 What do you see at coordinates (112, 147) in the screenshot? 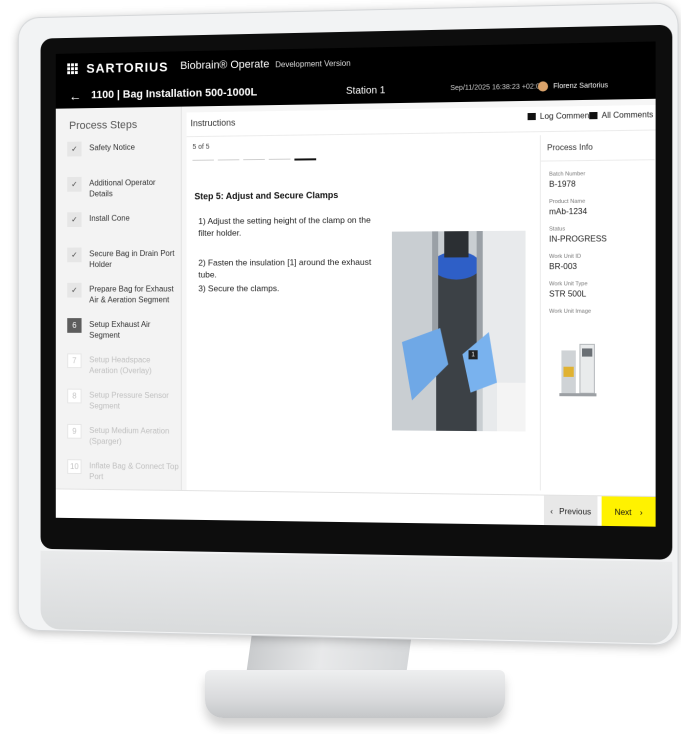
I see `sidebar-step-label: Safety Notice` at bounding box center [112, 147].